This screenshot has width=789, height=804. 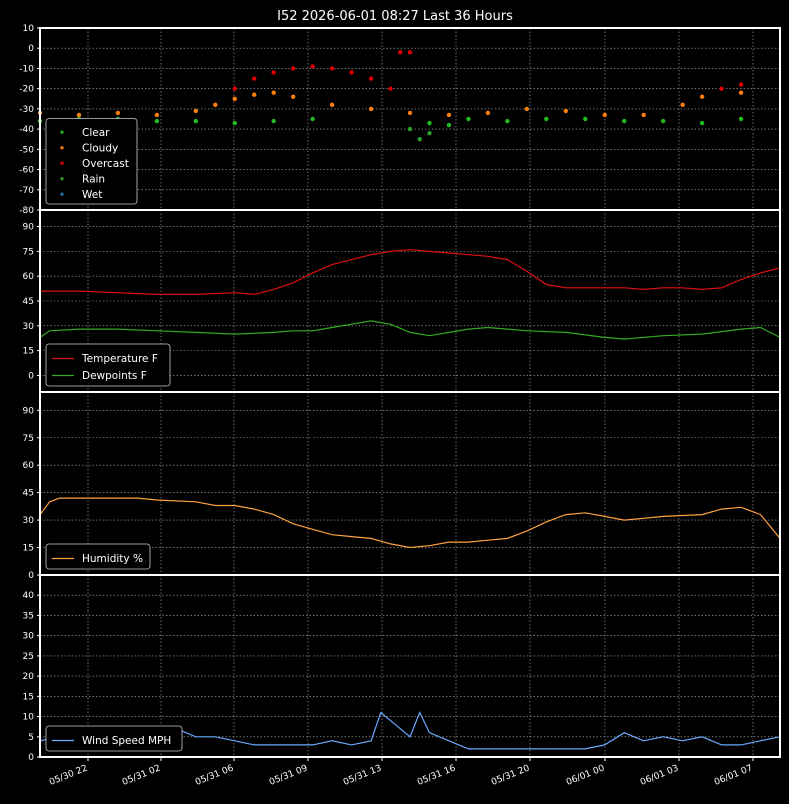 What do you see at coordinates (28, 616) in the screenshot?
I see `y-tick-label: 35` at bounding box center [28, 616].